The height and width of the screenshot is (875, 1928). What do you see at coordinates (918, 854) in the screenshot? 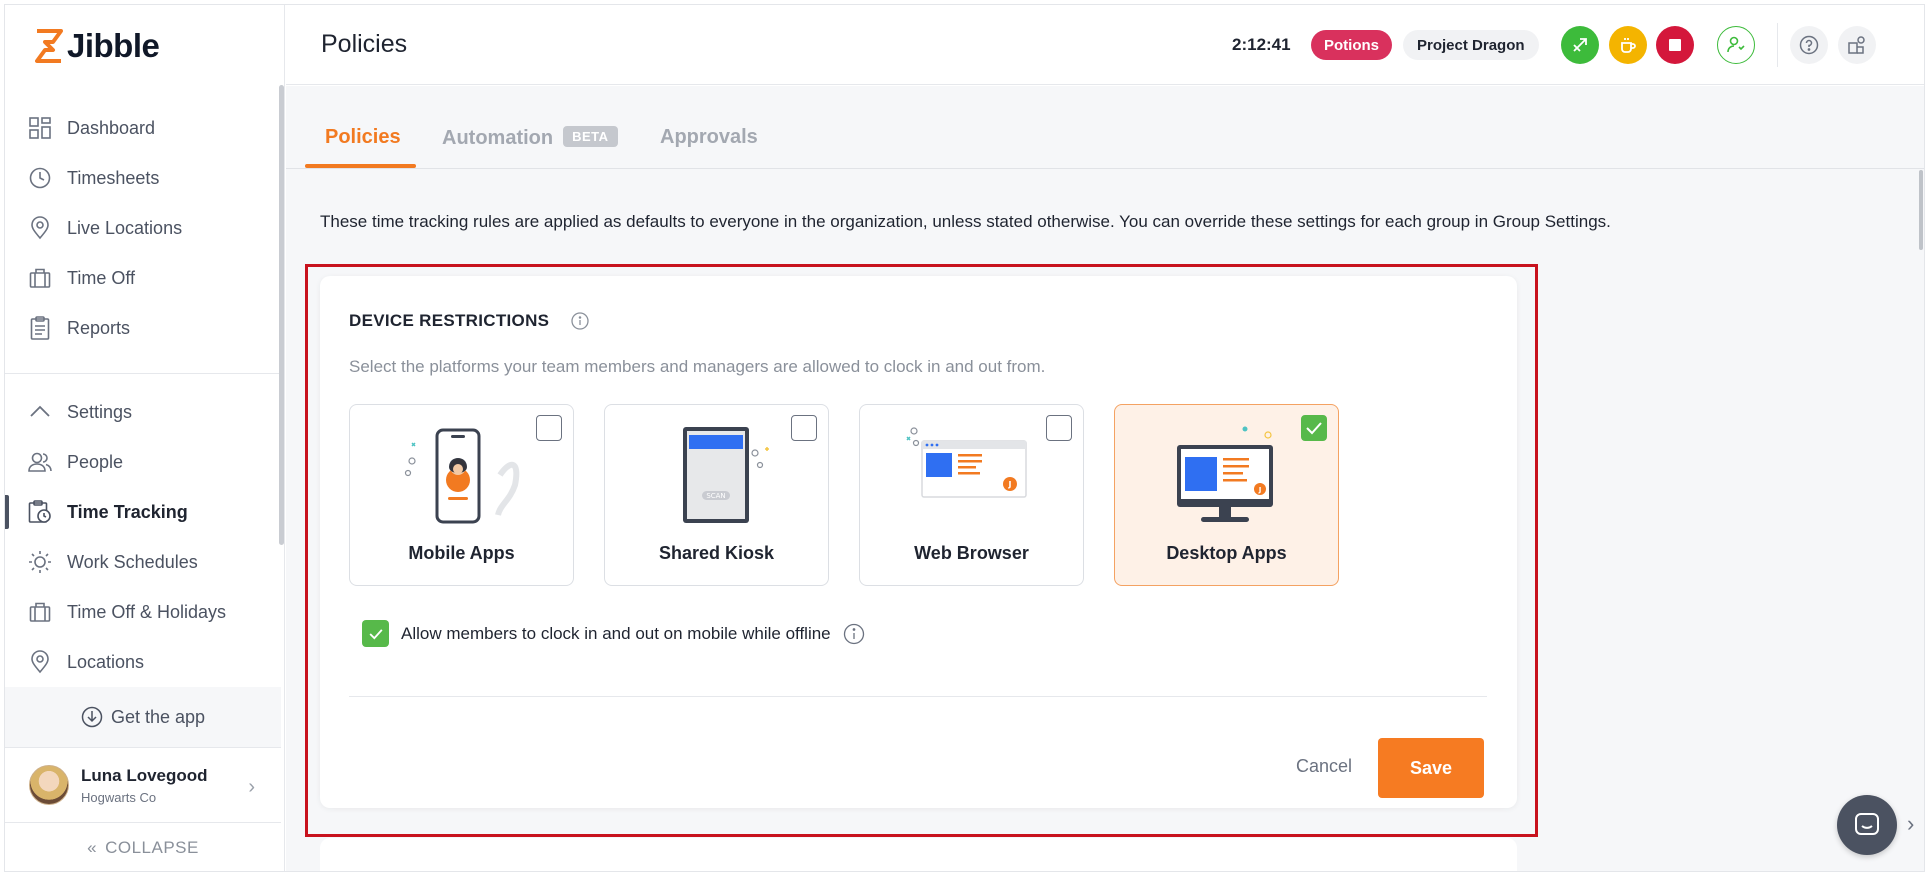
I see `next-settings-card` at bounding box center [918, 854].